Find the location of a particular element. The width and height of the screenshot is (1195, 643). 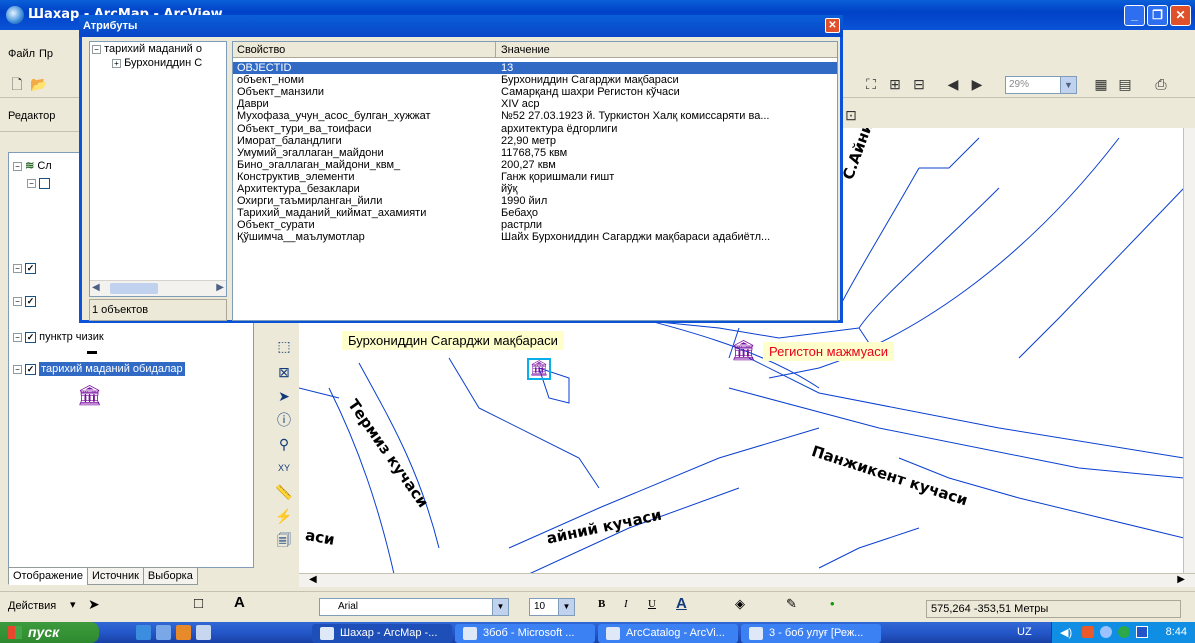

font-size-select: 10 ▼ is located at coordinates (552, 607).